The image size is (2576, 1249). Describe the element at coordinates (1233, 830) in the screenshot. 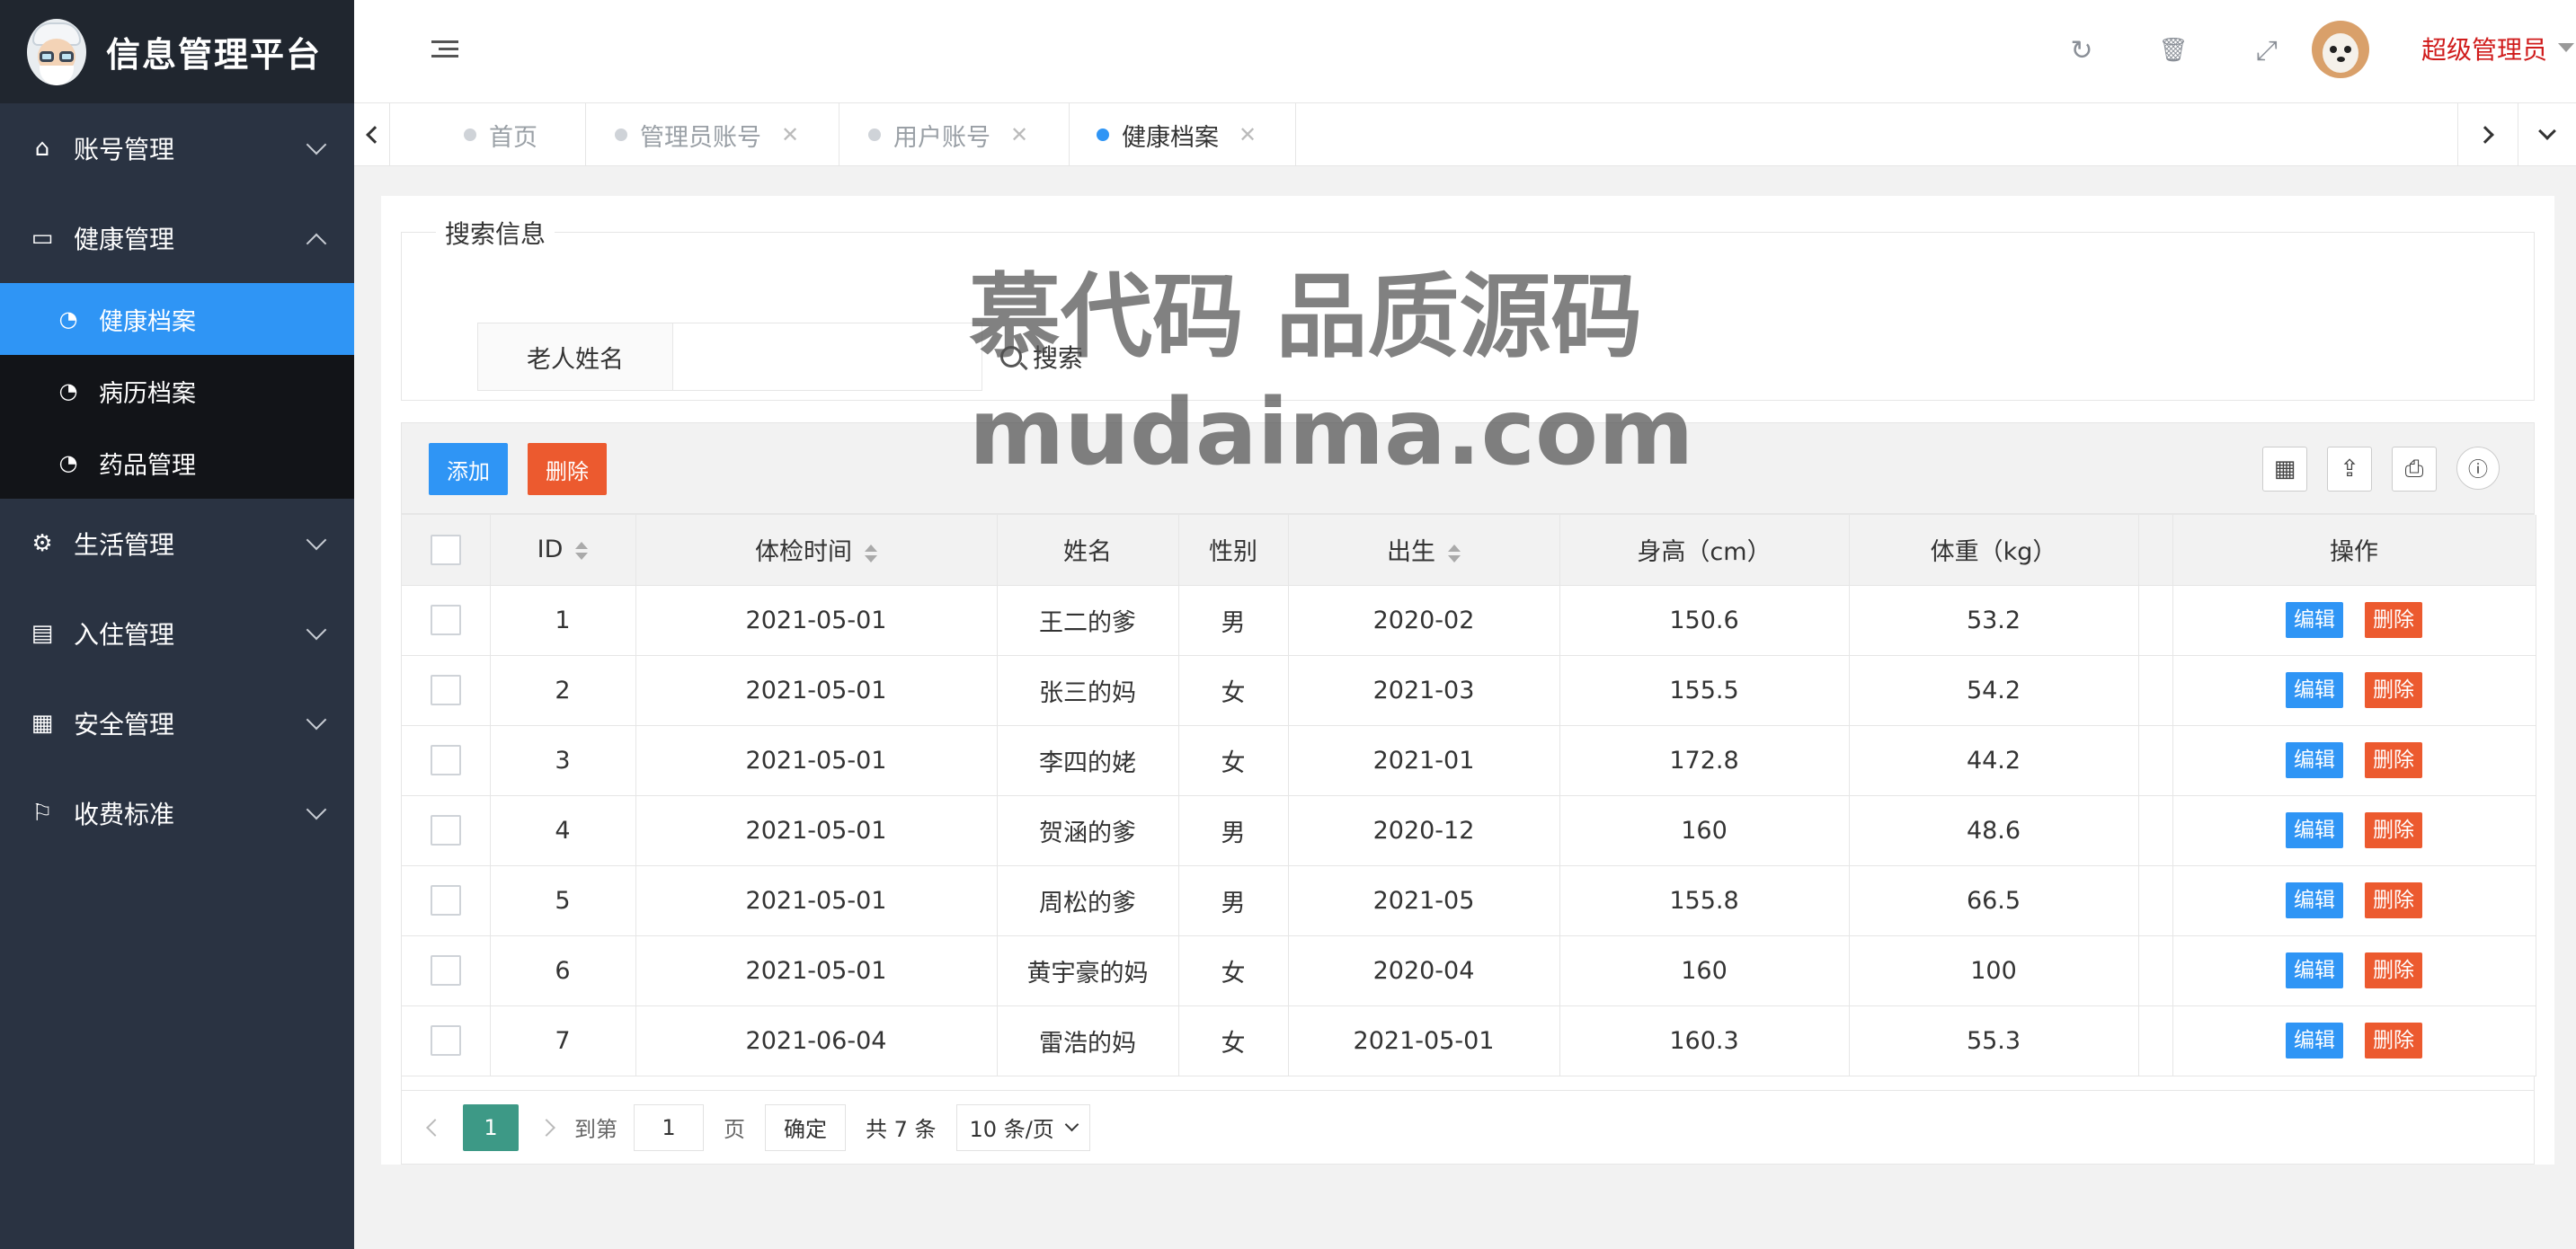

I see `cell-gender: 男` at that location.